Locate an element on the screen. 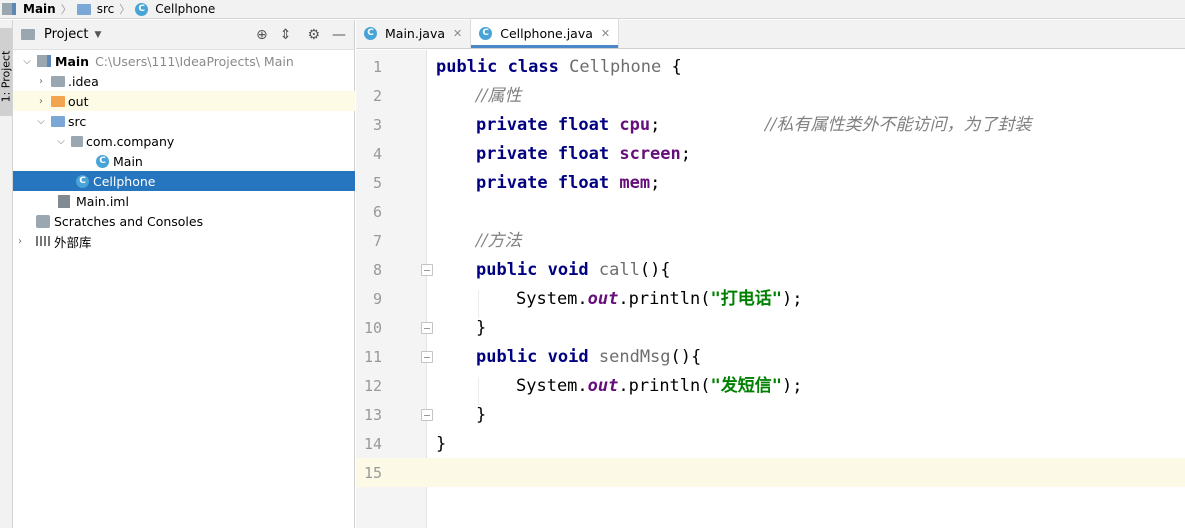 This screenshot has width=1185, height=528. breadcrumb-cellphone: C Cellphone is located at coordinates (175, 9).